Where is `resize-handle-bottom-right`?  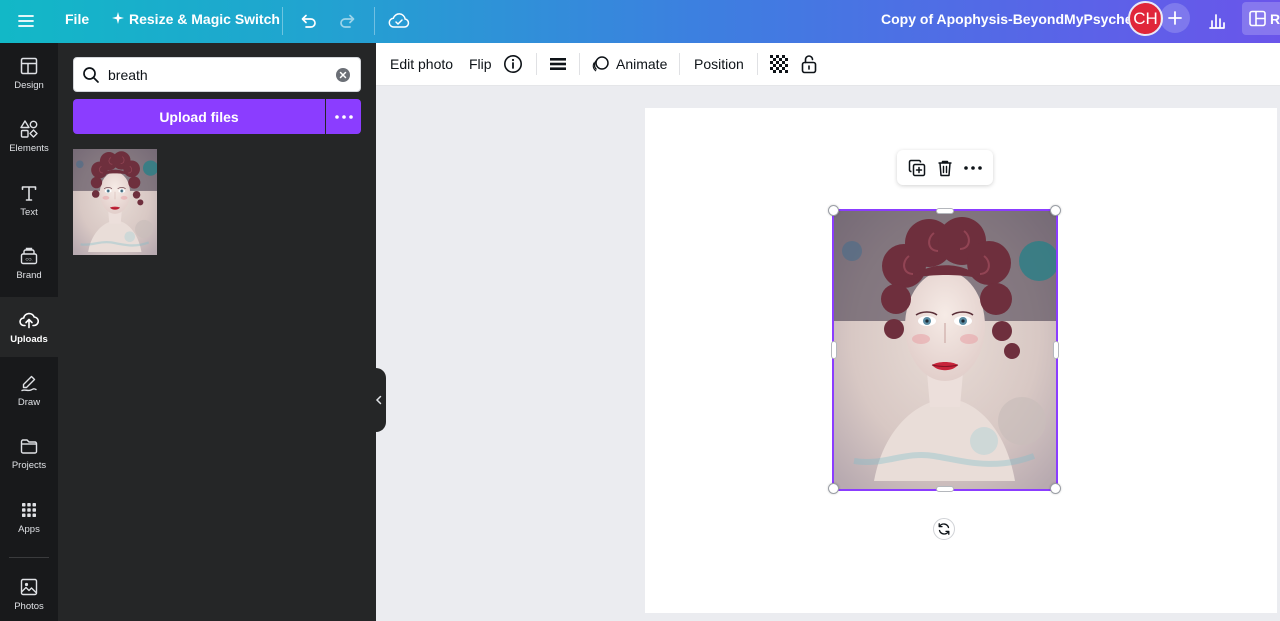 resize-handle-bottom-right is located at coordinates (1055, 488).